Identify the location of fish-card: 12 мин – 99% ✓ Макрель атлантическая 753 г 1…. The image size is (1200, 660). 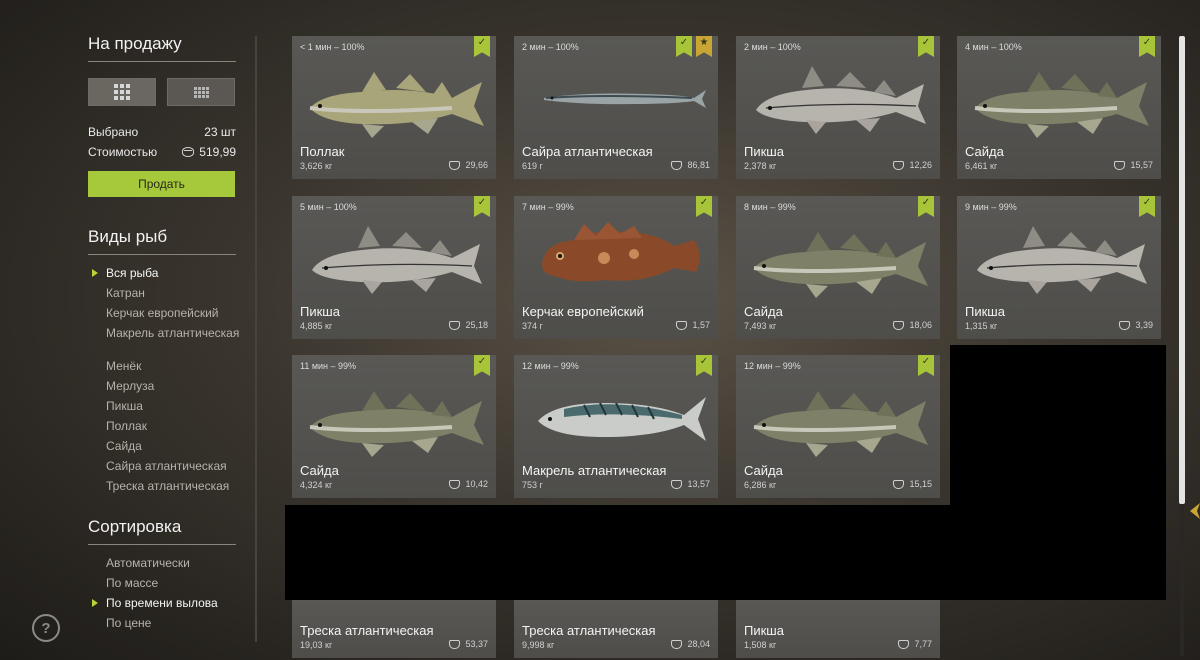
(616, 426).